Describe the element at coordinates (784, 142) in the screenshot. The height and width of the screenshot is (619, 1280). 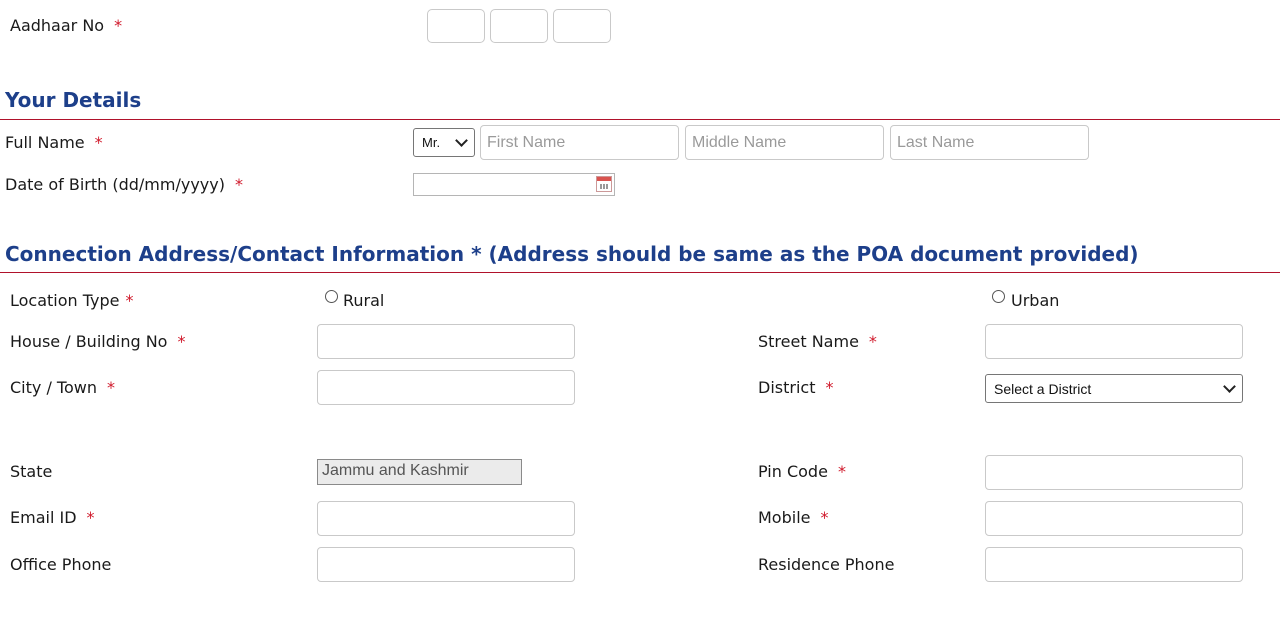
I see `middle-name-input` at that location.